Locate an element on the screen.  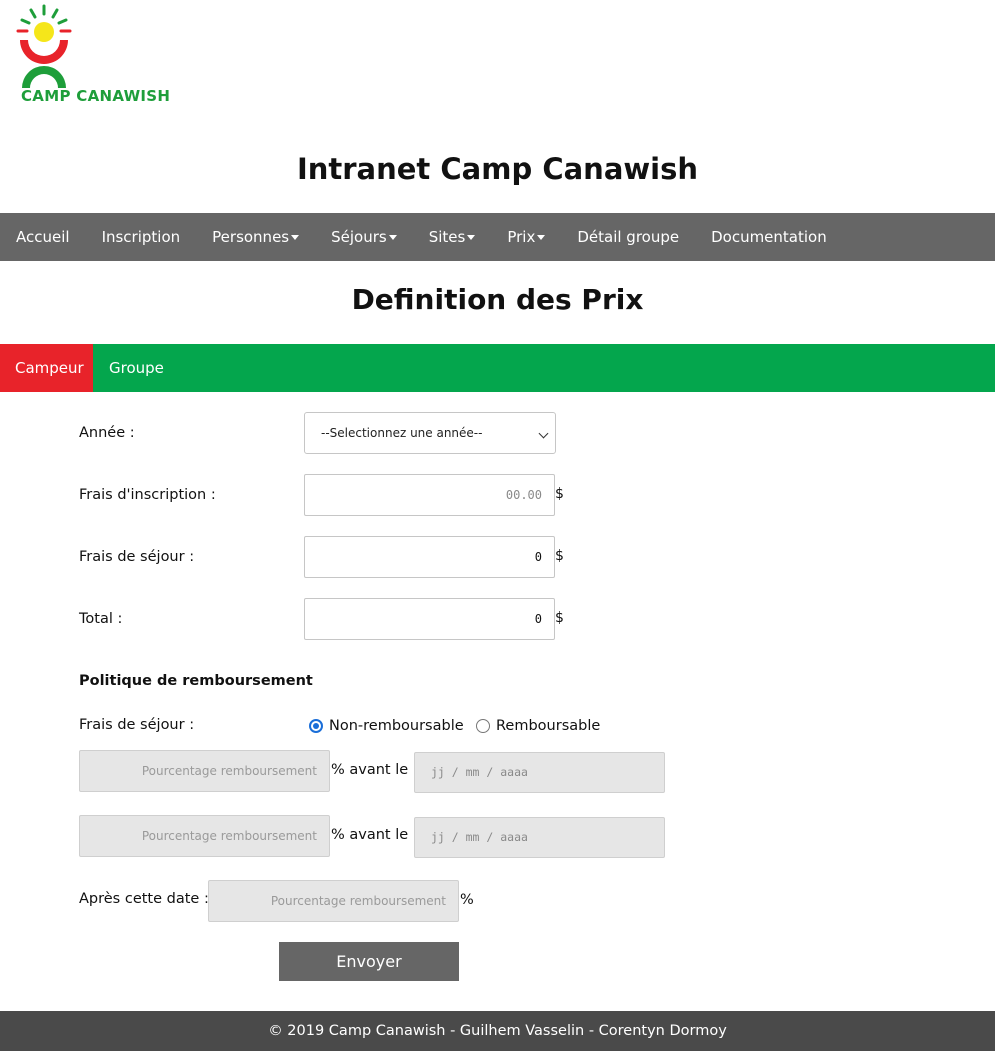
nav-label: Inscription is located at coordinates (141, 237).